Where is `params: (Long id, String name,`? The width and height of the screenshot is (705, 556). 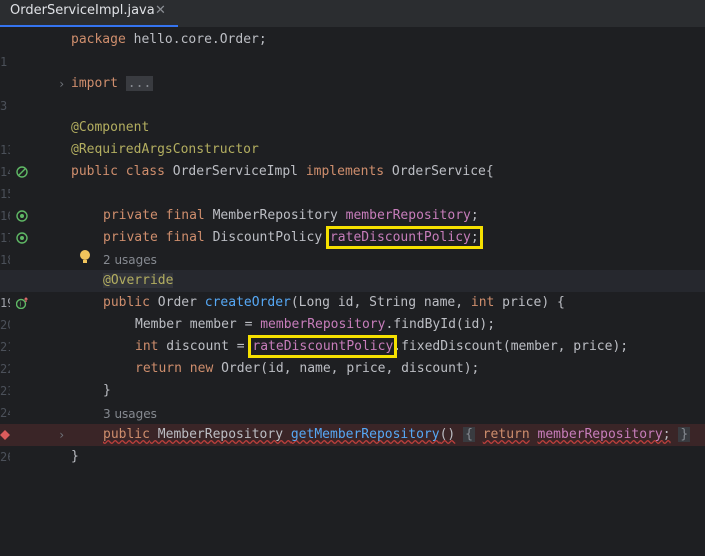 params: (Long id, String name, is located at coordinates (380, 302).